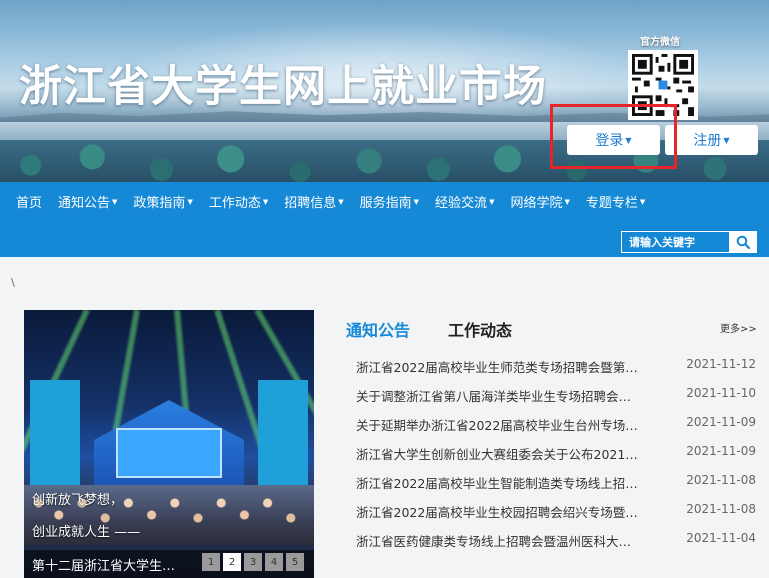 Image resolution: width=769 pixels, height=578 pixels. I want to click on nav-item-label: 招聘信息, so click(310, 203).